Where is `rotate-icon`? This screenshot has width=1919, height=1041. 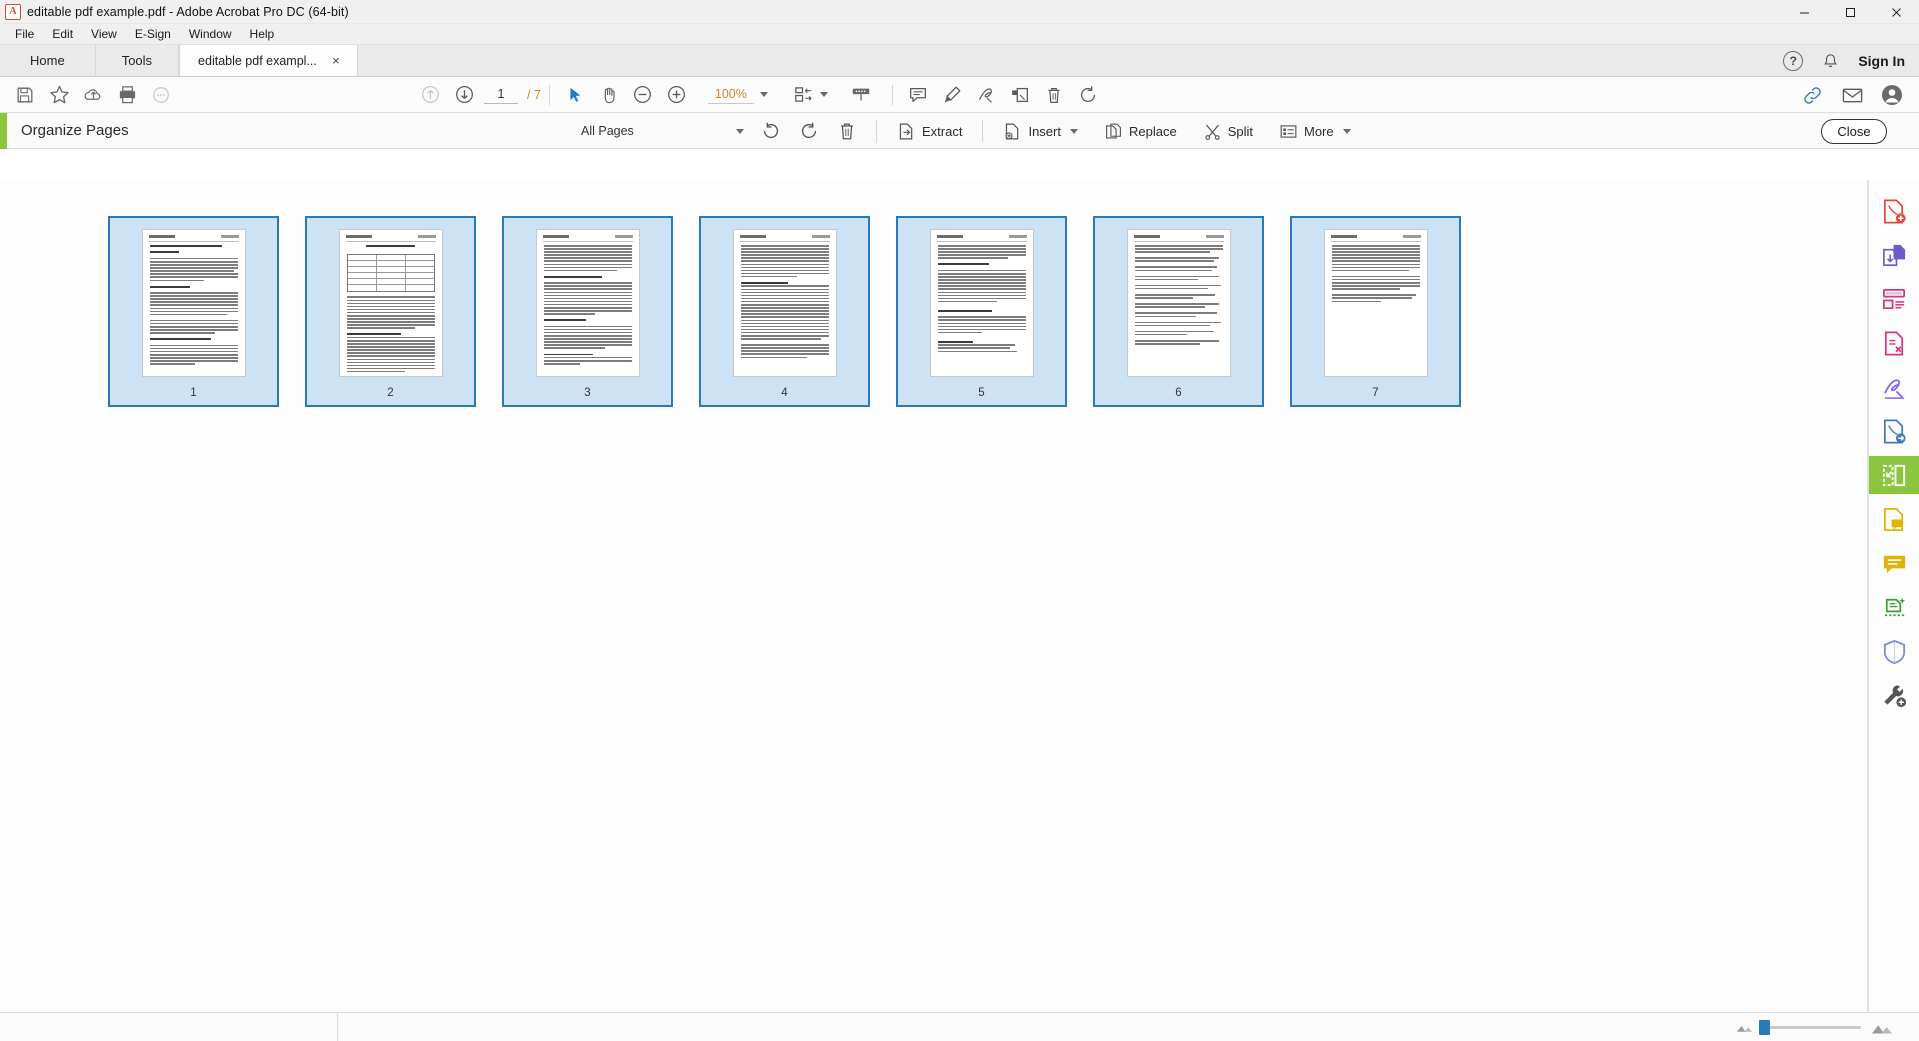
rotate-icon is located at coordinates (1088, 95).